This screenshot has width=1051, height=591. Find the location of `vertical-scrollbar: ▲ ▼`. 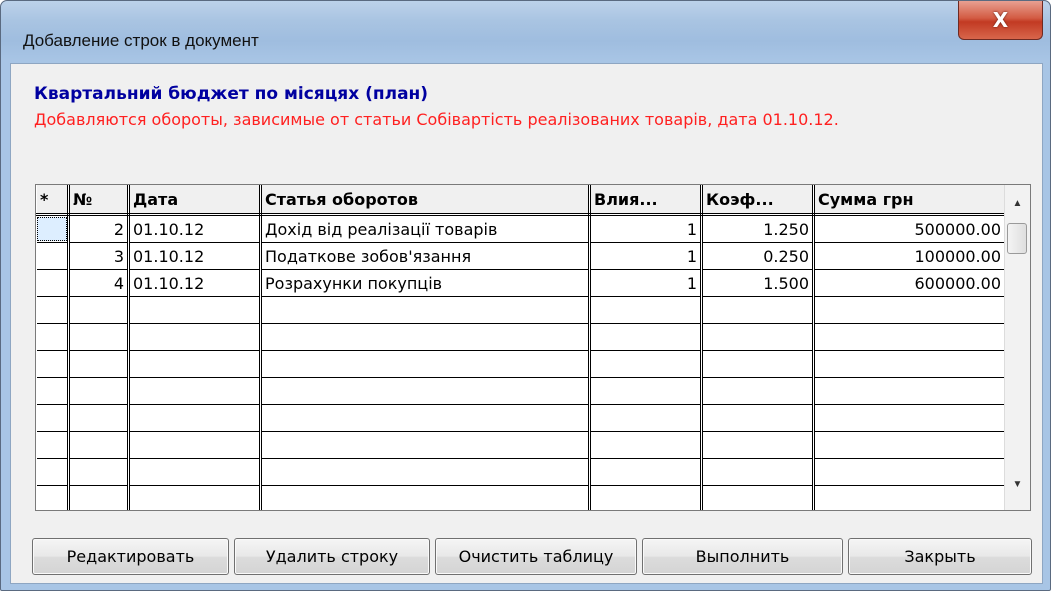

vertical-scrollbar: ▲ ▼ is located at coordinates (1017, 347).